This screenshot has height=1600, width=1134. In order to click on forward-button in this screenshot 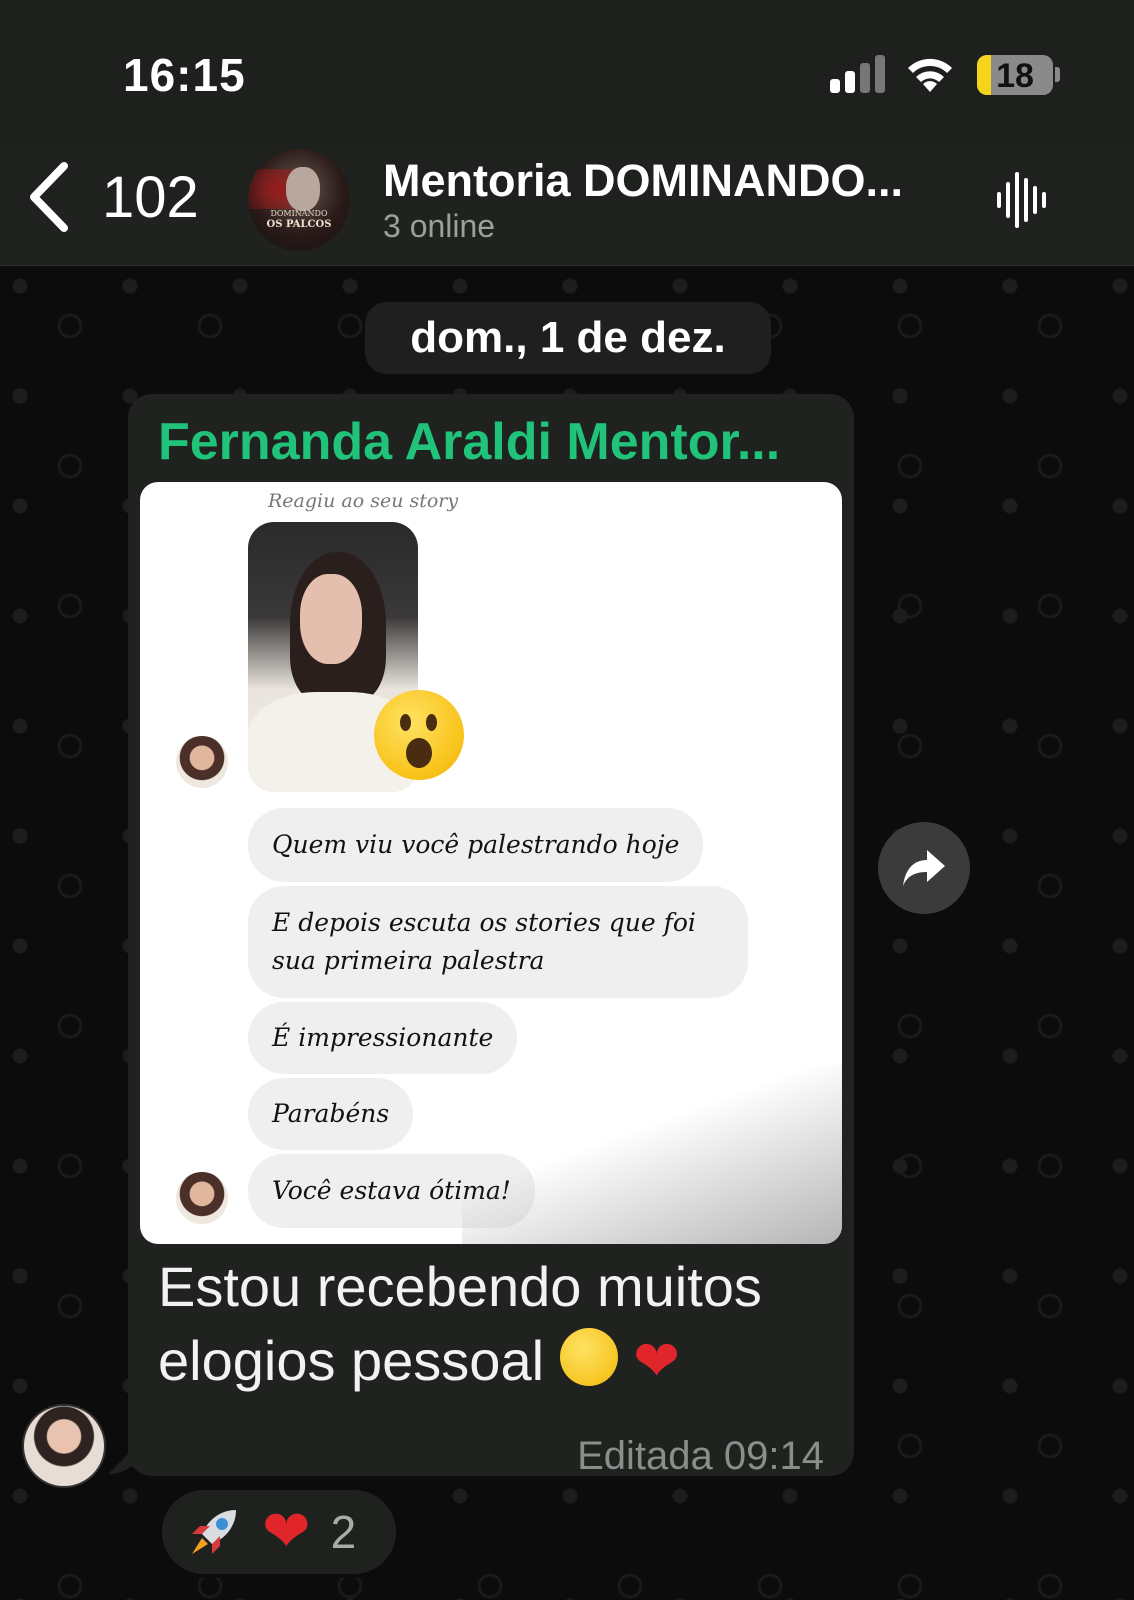, I will do `click(924, 868)`.